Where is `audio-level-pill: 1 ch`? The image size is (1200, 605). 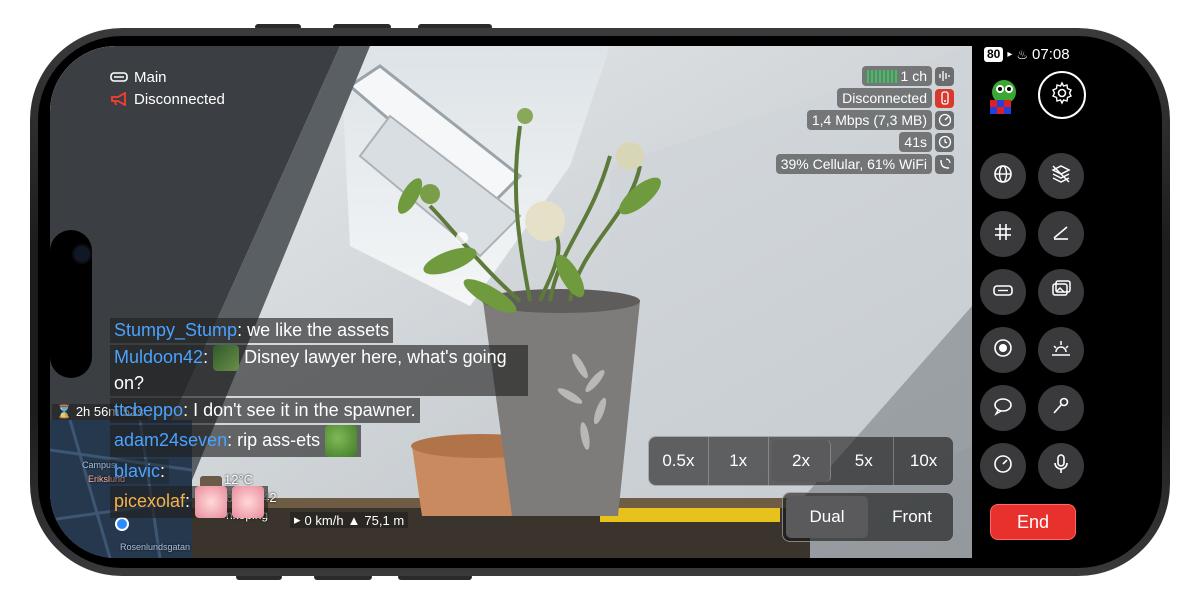
audio-level-pill: 1 ch is located at coordinates (896, 76).